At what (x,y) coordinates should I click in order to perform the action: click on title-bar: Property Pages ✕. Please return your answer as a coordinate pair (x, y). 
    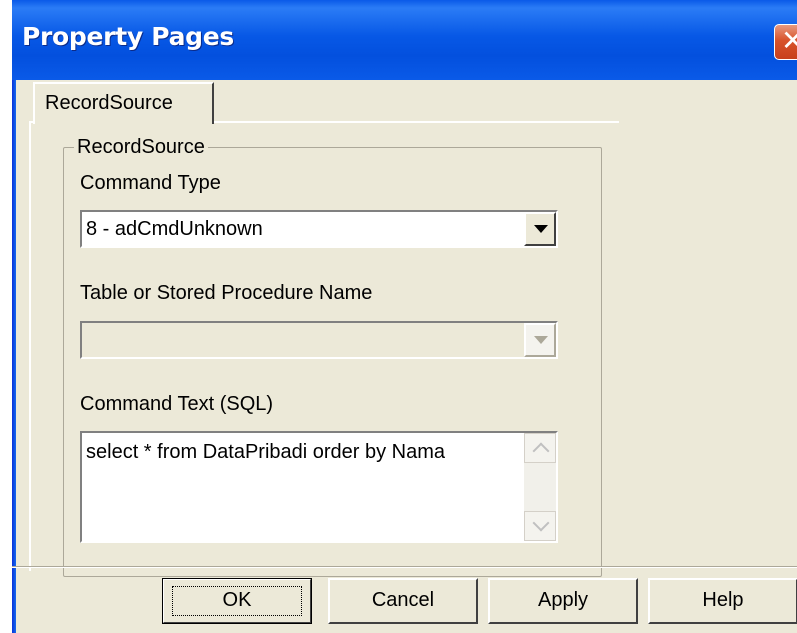
    Looking at the image, I should click on (404, 40).